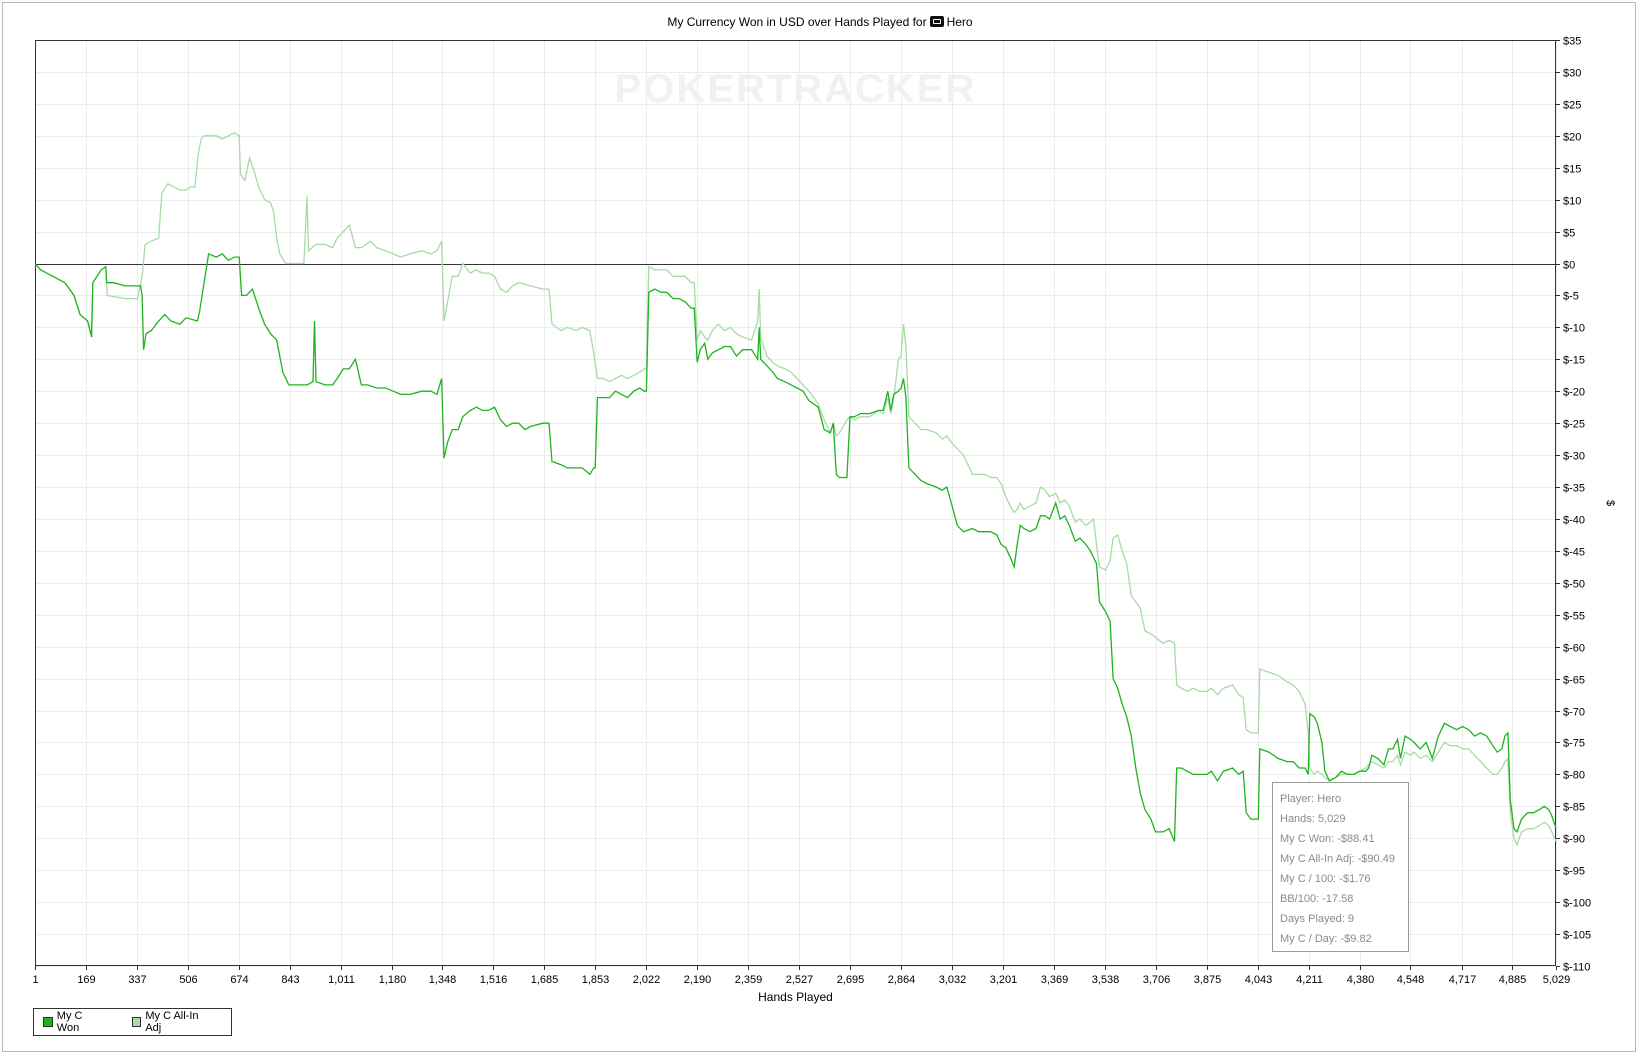 The image size is (1640, 1056). What do you see at coordinates (1361, 980) in the screenshot?
I see `x-tick-label: 4,380` at bounding box center [1361, 980].